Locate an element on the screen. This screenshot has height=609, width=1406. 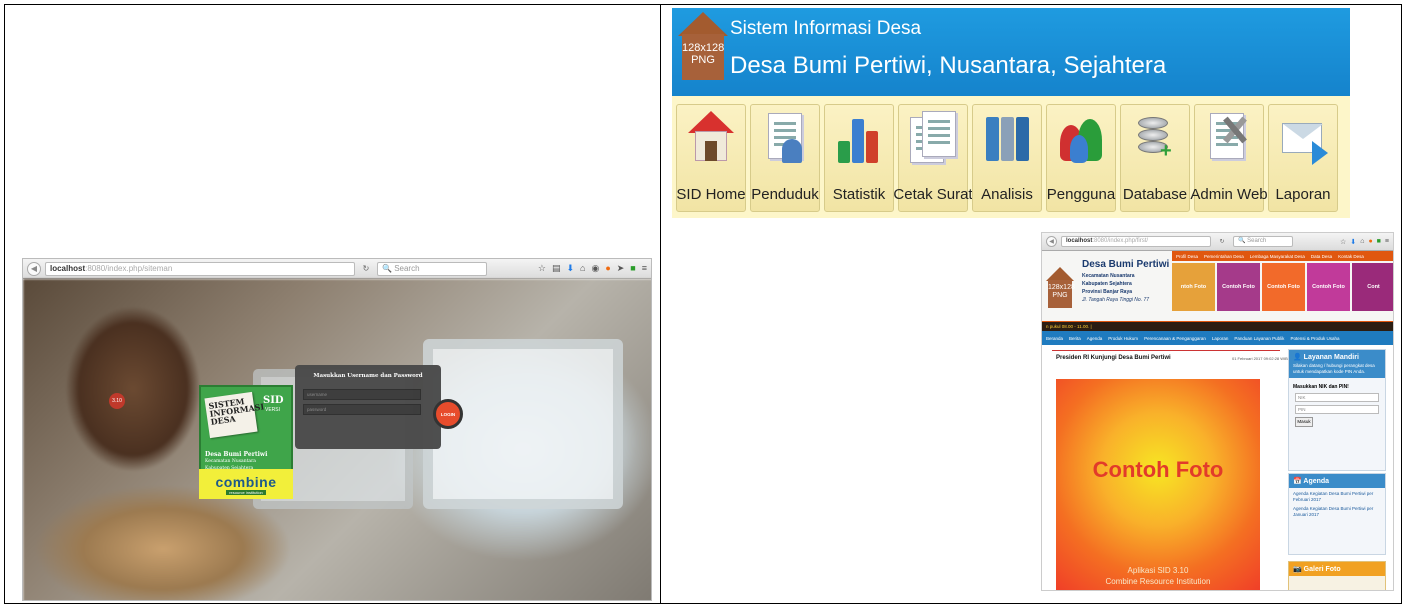
sync-icon: ➤ is located at coordinates (621, 268).